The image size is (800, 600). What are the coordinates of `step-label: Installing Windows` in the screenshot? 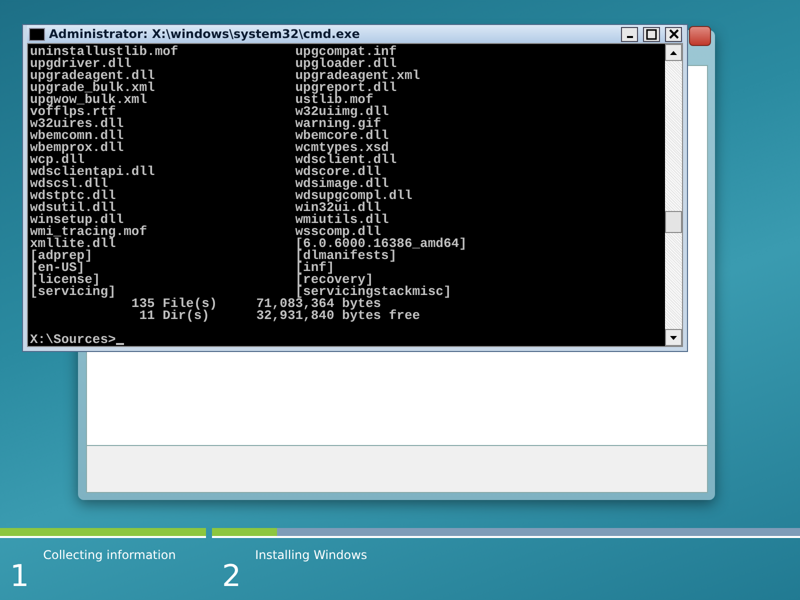 It's located at (311, 555).